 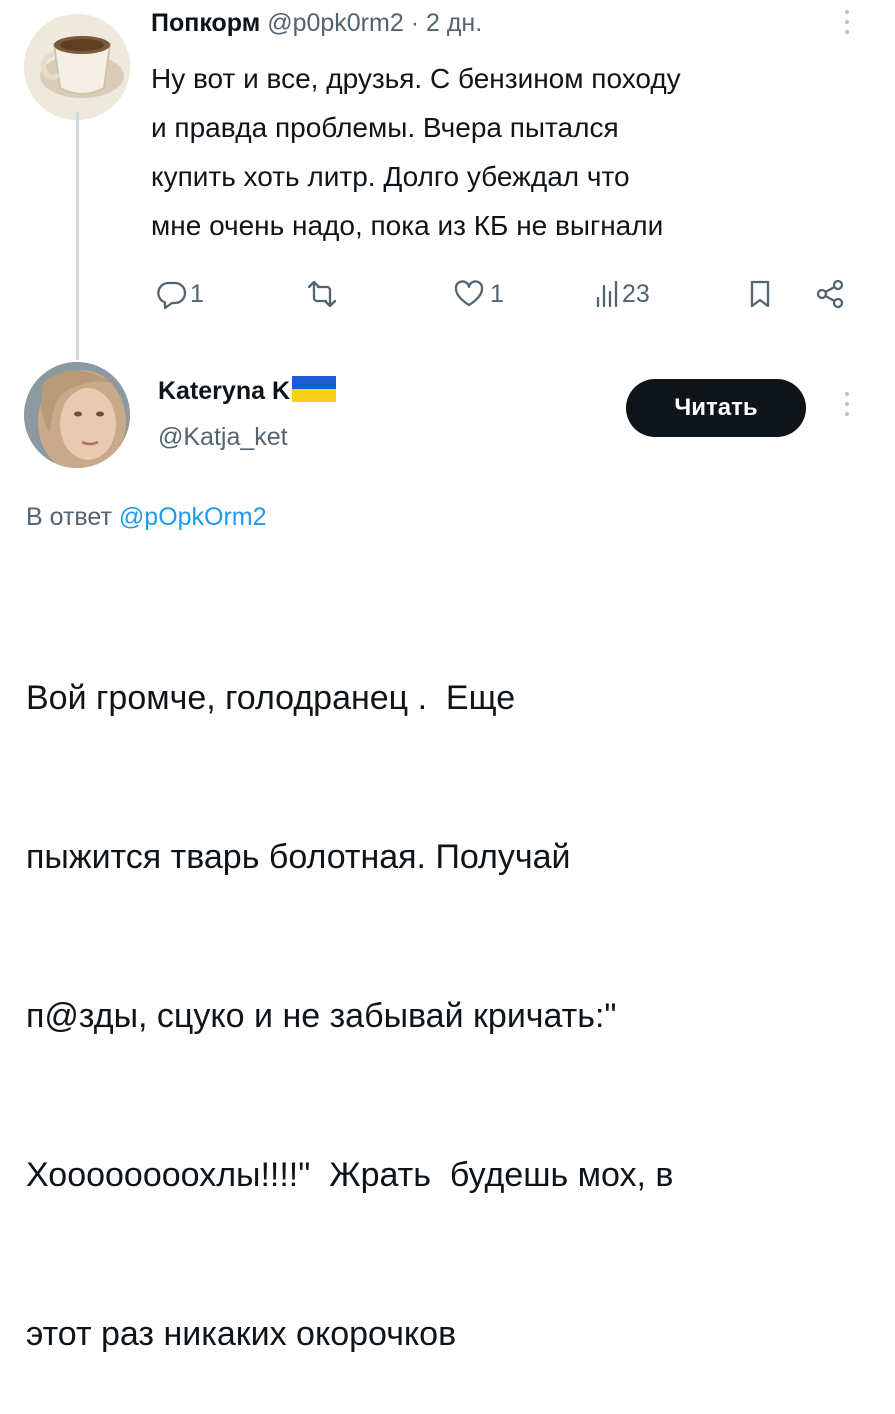 I want to click on tweet-text-line: Ну вот и все, друзья. С бензином походу, so click(x=416, y=78).